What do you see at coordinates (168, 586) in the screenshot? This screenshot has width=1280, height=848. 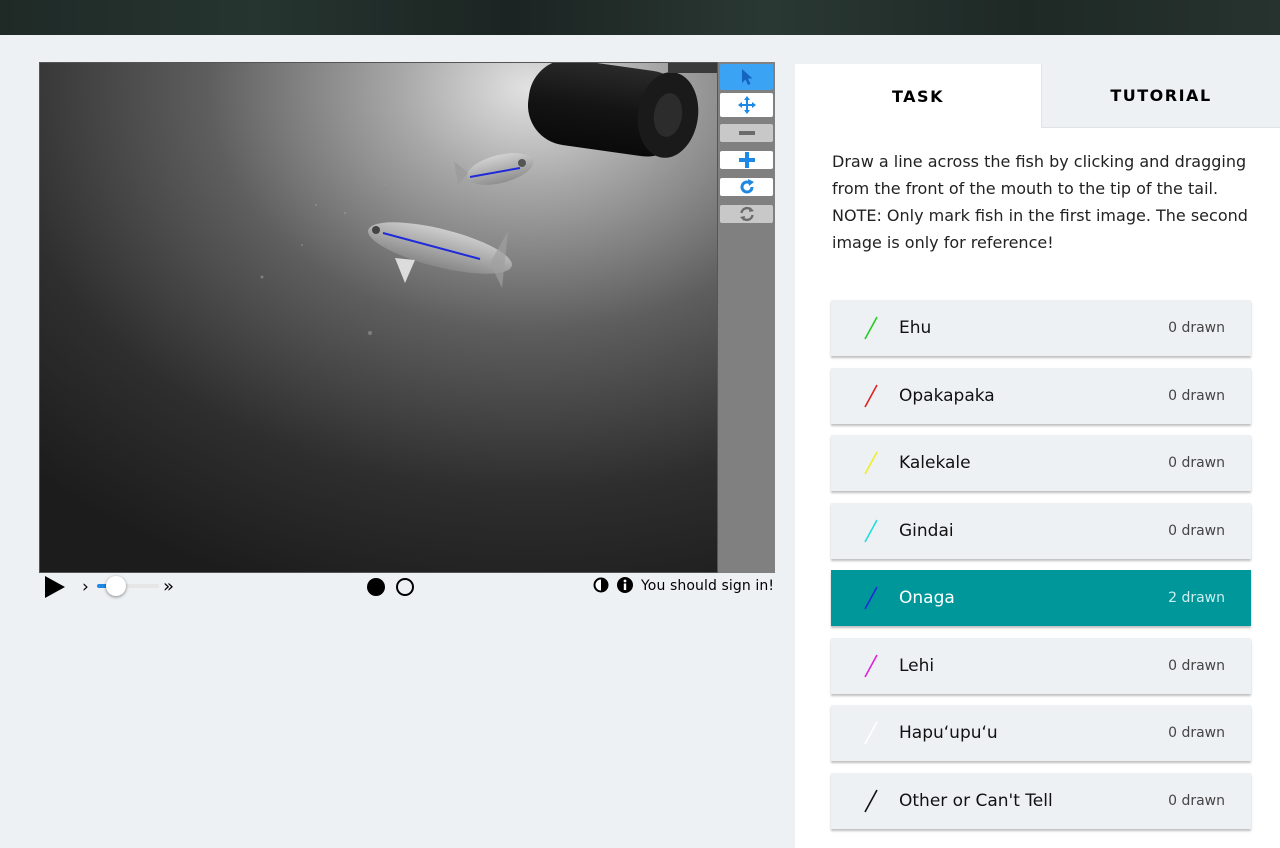 I see `faster-button: »` at bounding box center [168, 586].